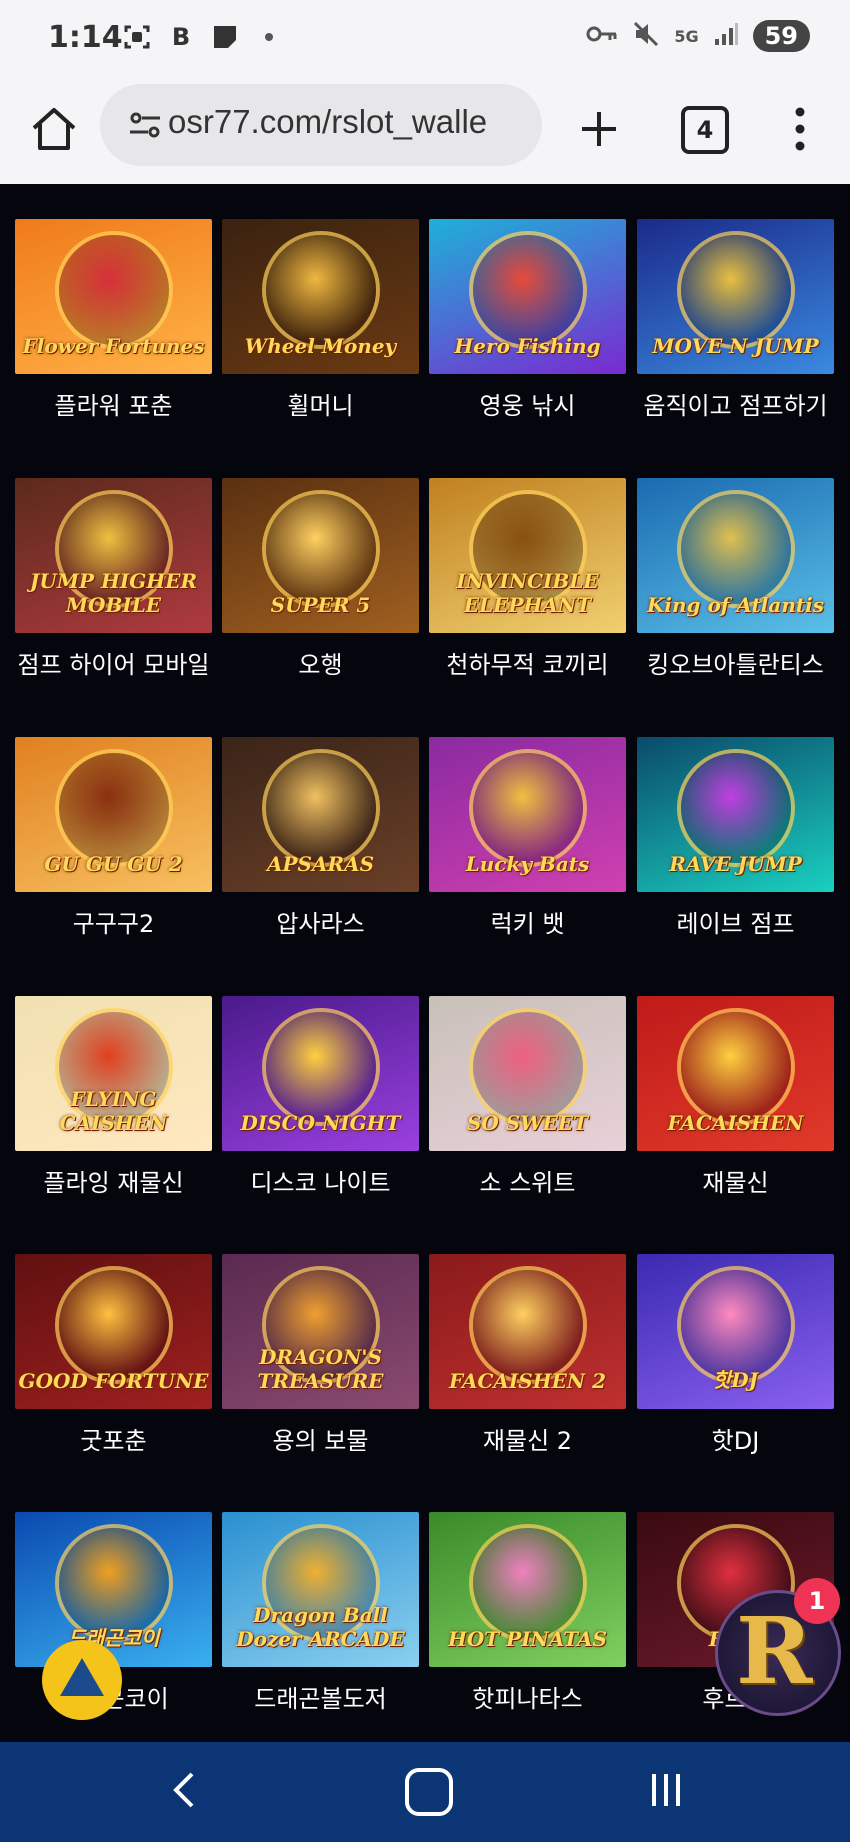 The image size is (850, 1842). I want to click on game-card: Flower Fortunes 플라워 포춘, so click(113, 321).